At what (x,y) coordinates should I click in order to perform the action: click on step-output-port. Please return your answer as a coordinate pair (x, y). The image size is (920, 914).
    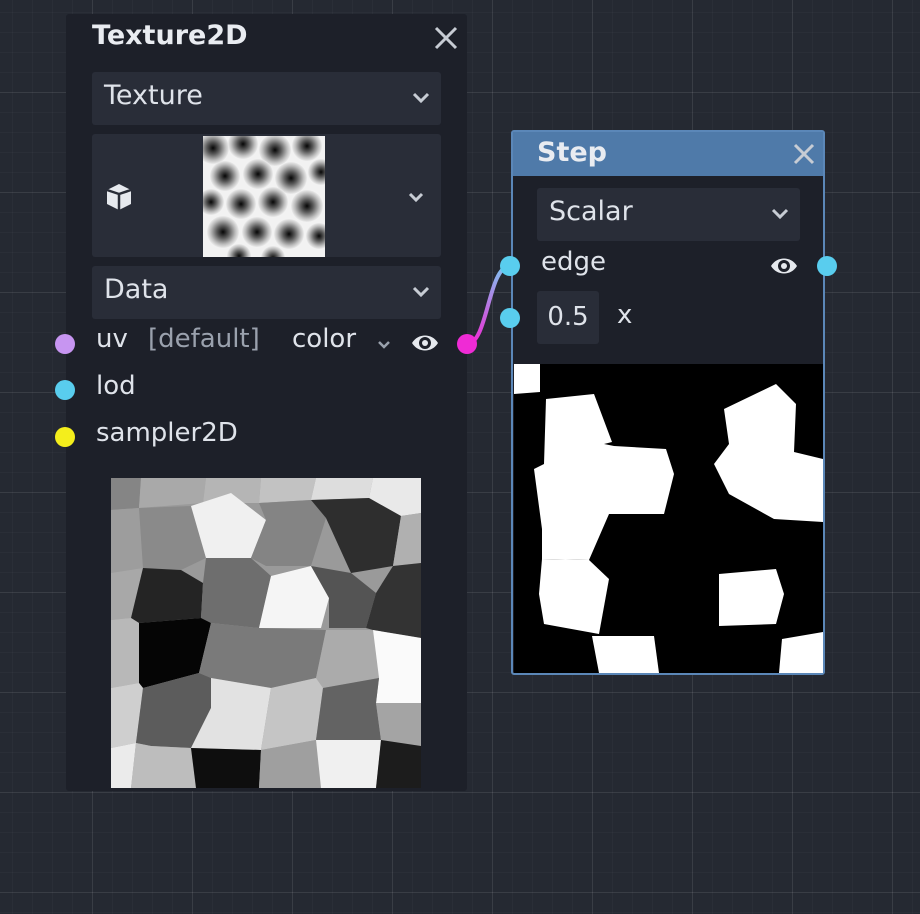
    Looking at the image, I should click on (827, 266).